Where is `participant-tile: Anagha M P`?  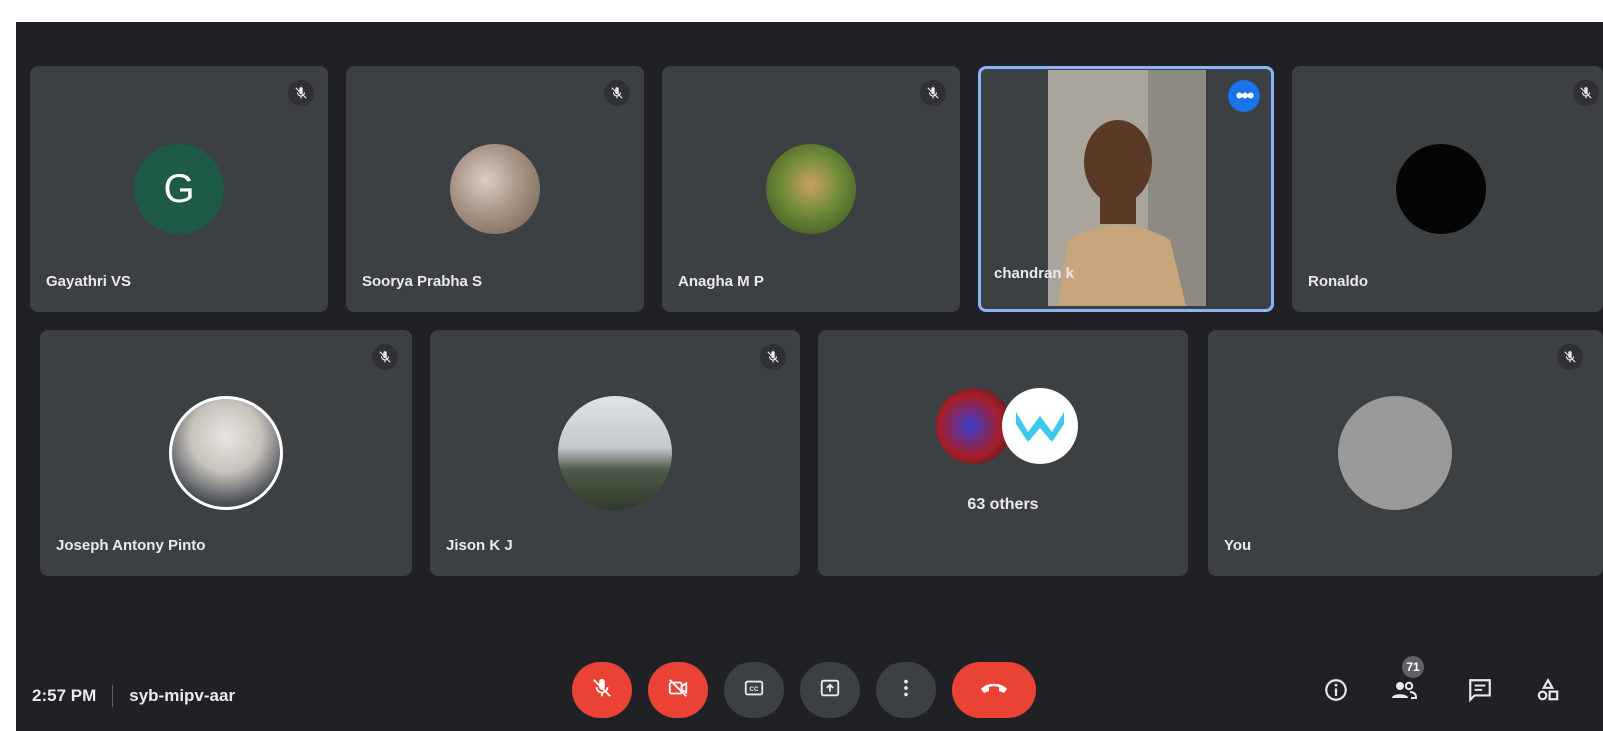
participant-tile: Anagha M P is located at coordinates (811, 189).